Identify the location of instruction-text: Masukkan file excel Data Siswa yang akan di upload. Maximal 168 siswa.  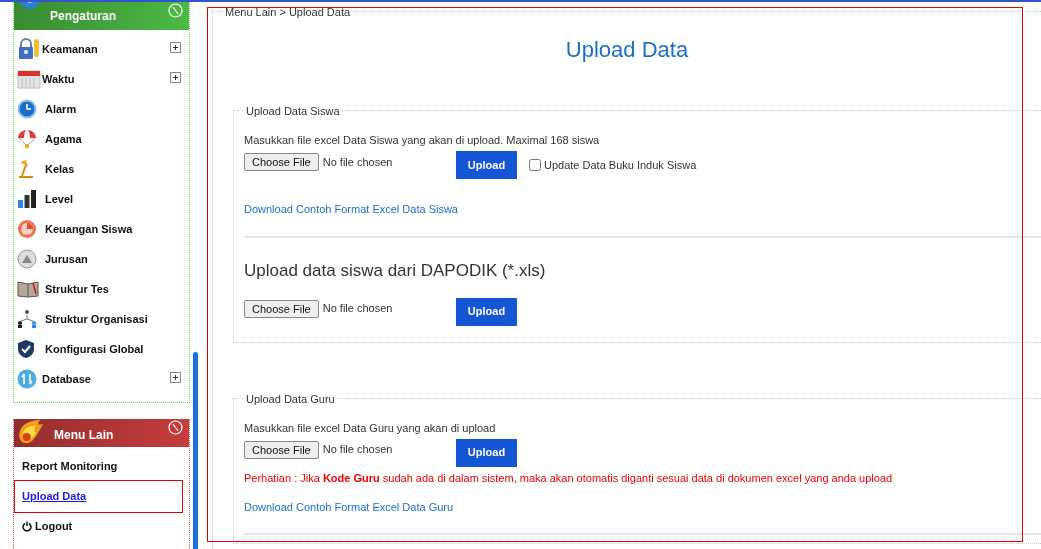
(422, 140).